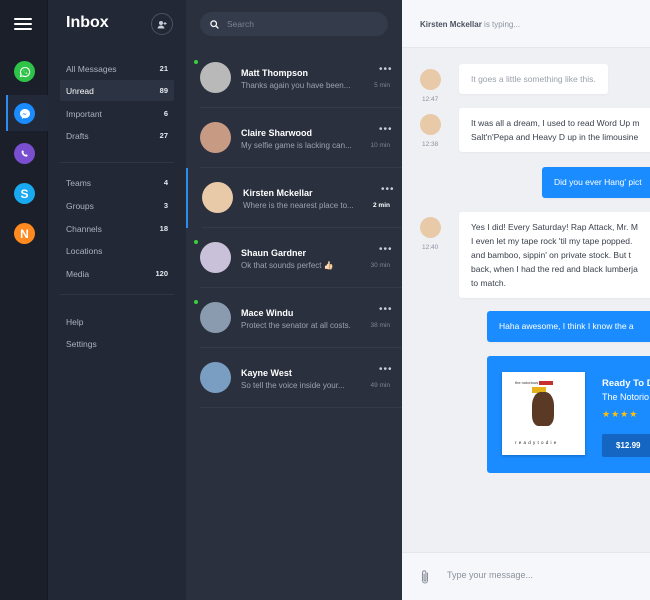 The image size is (650, 600). What do you see at coordinates (117, 135) in the screenshot?
I see `nav-item-drafts: Drafts 27` at bounding box center [117, 135].